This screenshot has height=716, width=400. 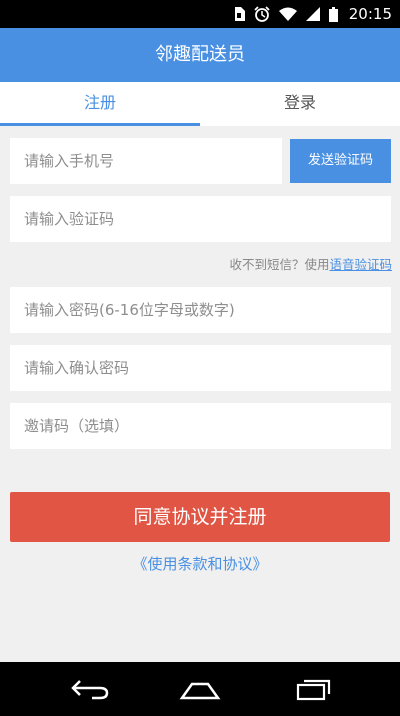 I want to click on tab-bar: 注册 登录, so click(x=200, y=104).